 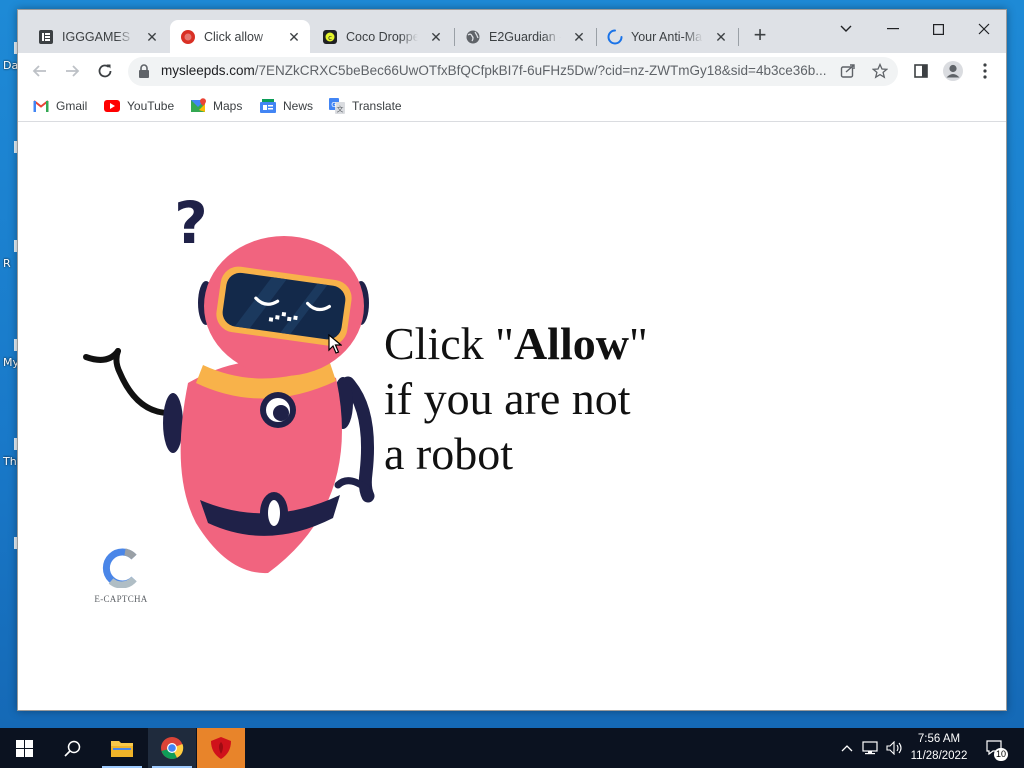 I want to click on page-headline: Click "Allow" if you are not a robot, so click(x=516, y=398).